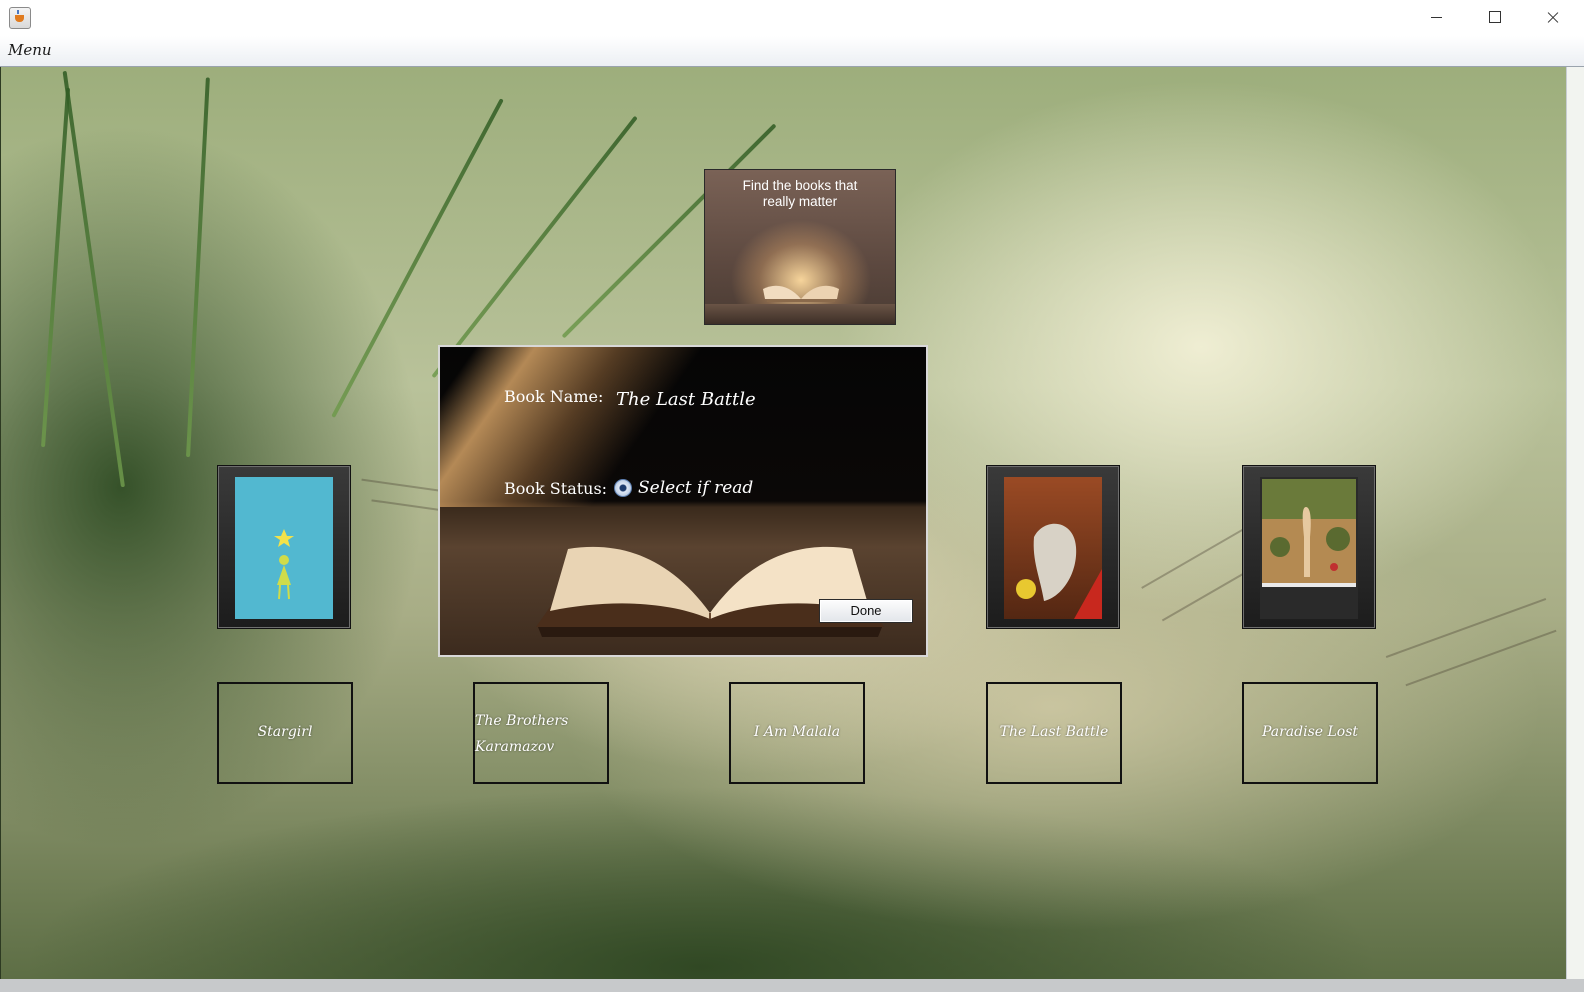 Image resolution: width=1584 pixels, height=992 pixels. I want to click on minimize-icon, so click(1436, 17).